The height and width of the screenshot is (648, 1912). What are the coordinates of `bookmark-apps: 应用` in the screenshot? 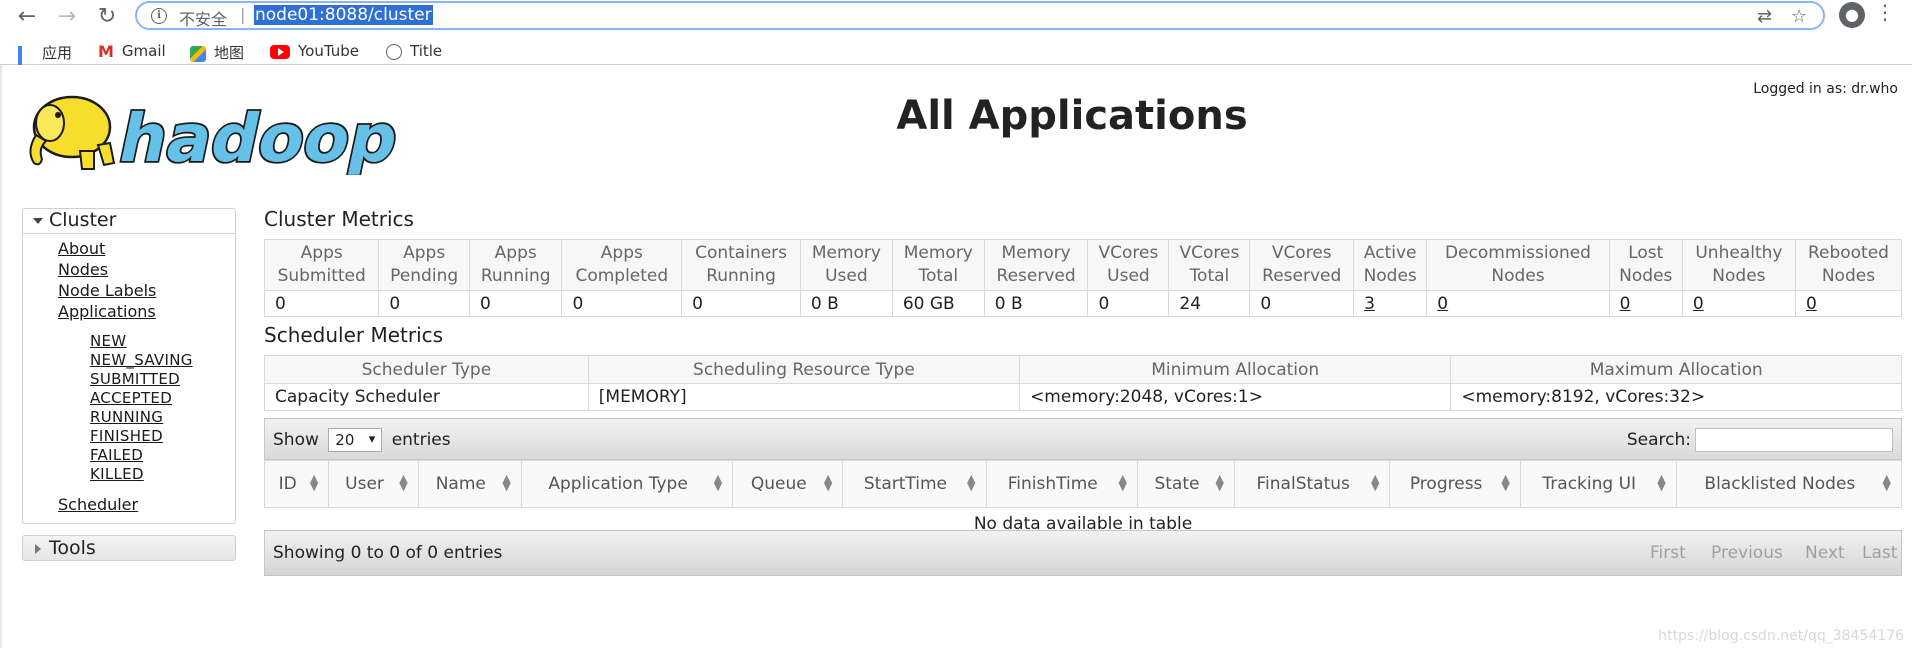 It's located at (45, 62).